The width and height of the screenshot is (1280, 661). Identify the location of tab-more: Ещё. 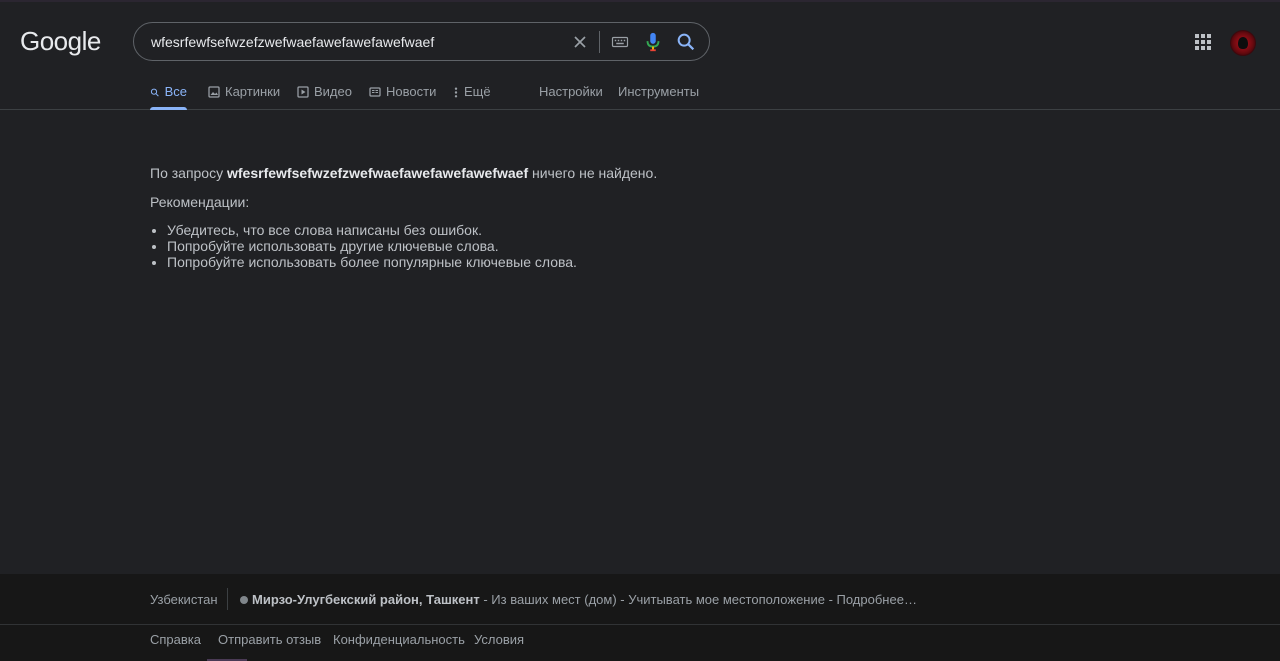
(472, 97).